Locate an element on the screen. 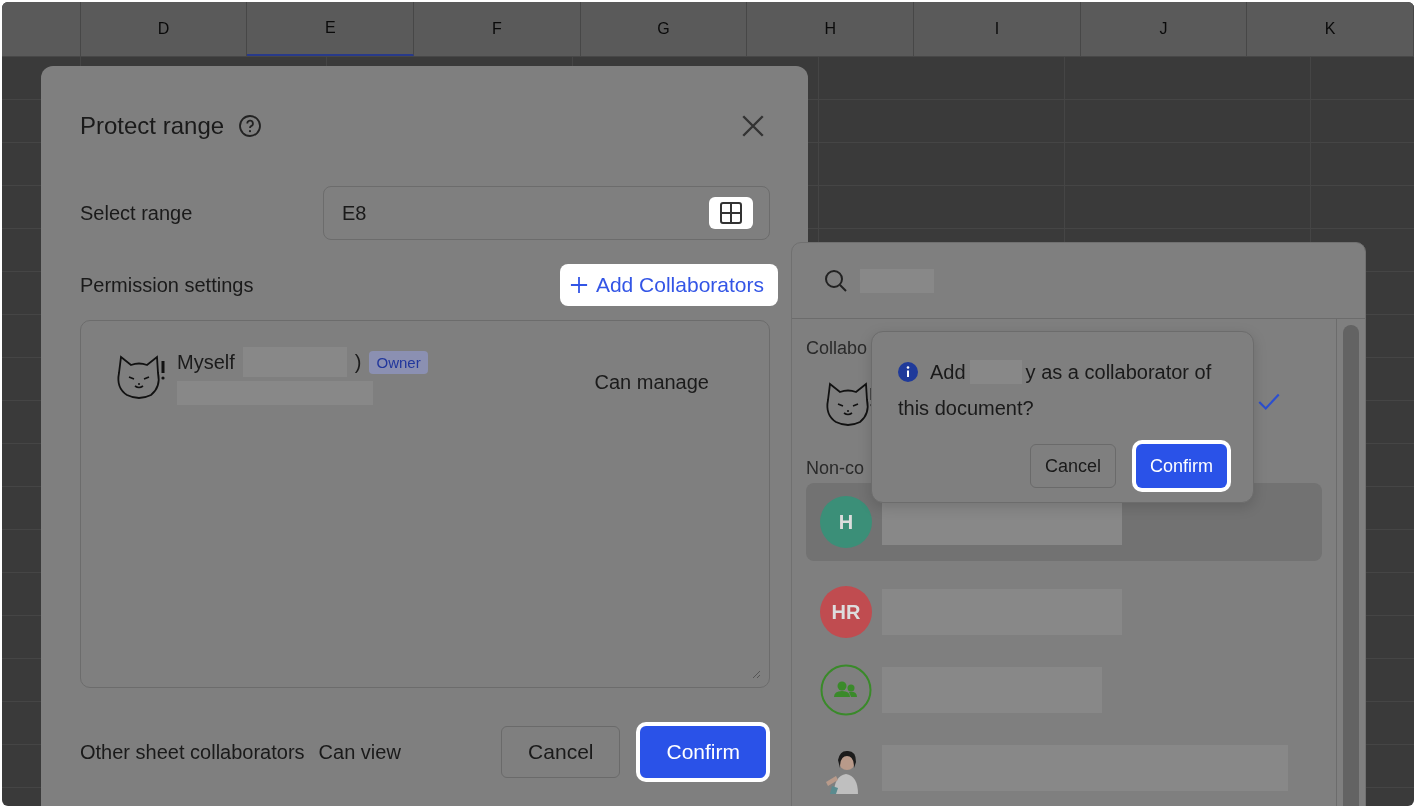 The height and width of the screenshot is (808, 1416). add-collaborators-button: Add Collaborators is located at coordinates (668, 285).